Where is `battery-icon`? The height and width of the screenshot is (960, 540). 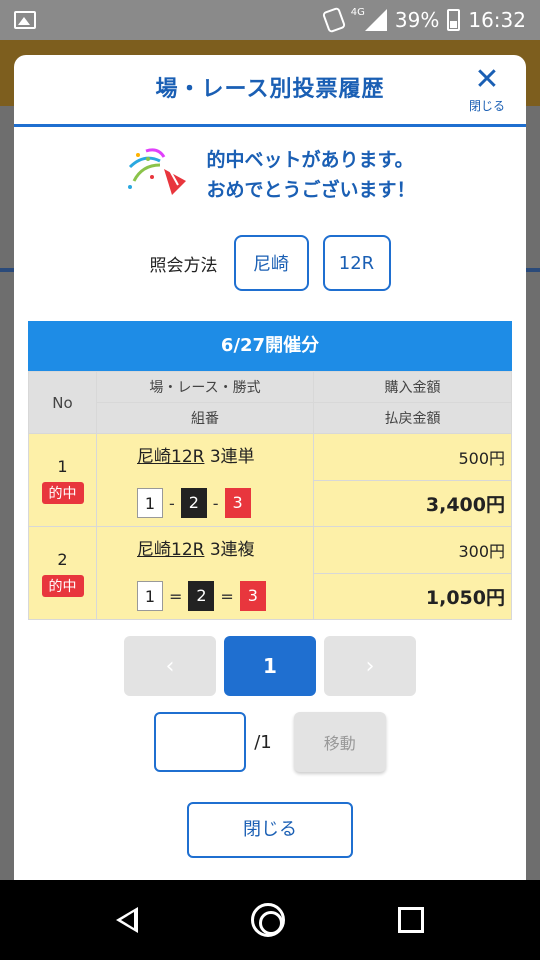
battery-icon is located at coordinates (454, 20).